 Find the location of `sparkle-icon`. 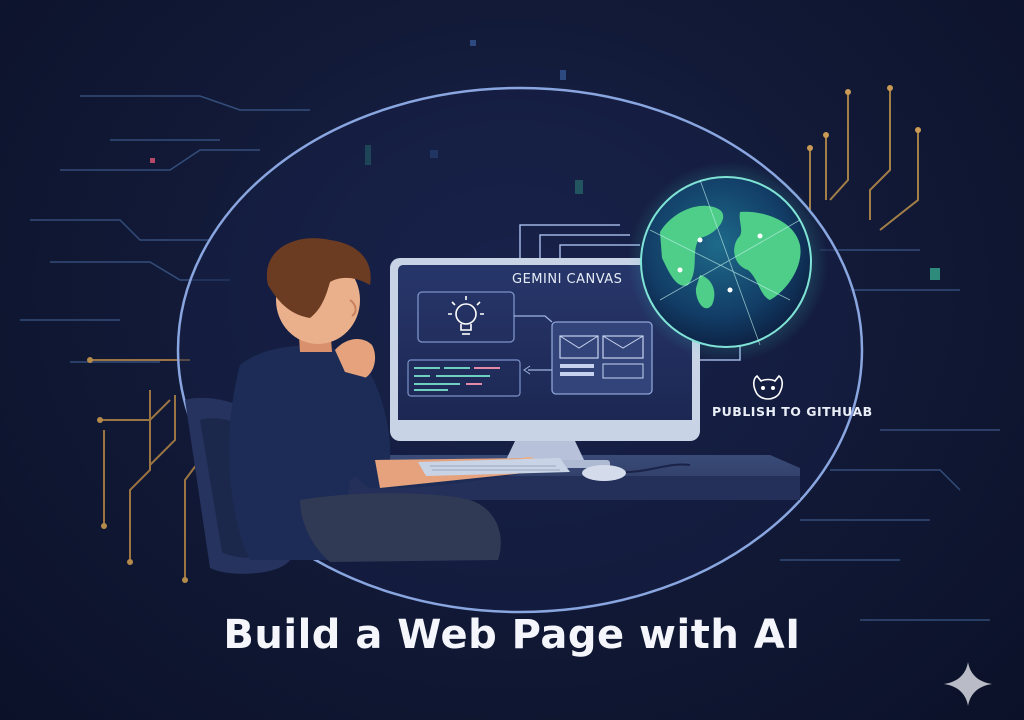

sparkle-icon is located at coordinates (968, 684).